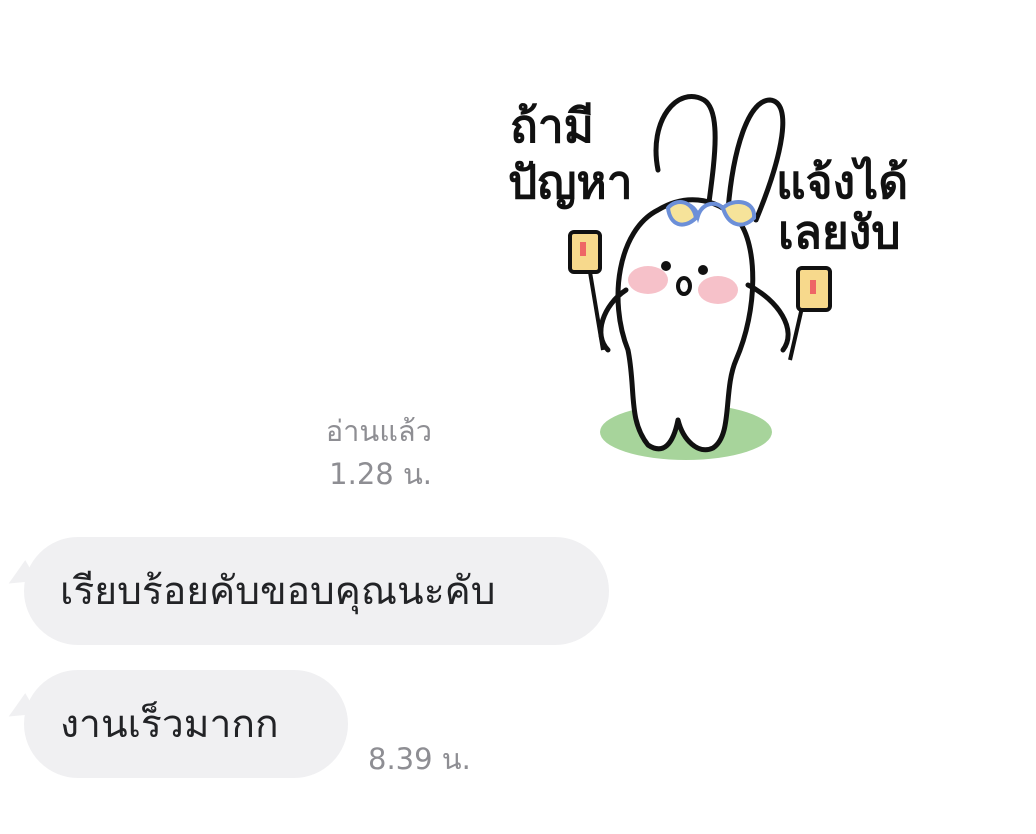 This screenshot has height=834, width=1036. Describe the element at coordinates (682, 213) in the screenshot. I see `glasses-lens-left` at that location.